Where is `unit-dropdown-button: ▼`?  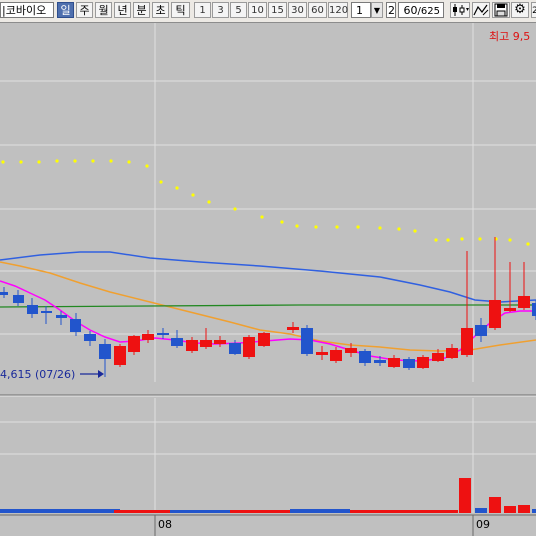
unit-dropdown-button: ▼ is located at coordinates (377, 10).